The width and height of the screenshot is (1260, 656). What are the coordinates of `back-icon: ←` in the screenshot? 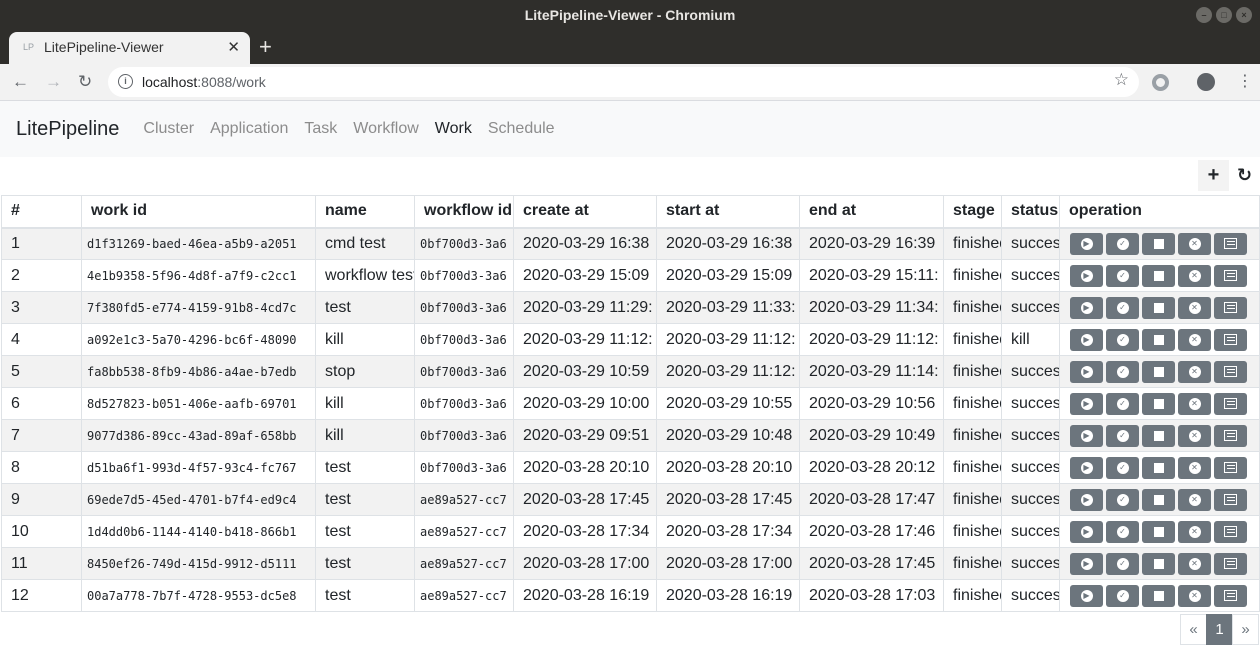 It's located at (20, 82).